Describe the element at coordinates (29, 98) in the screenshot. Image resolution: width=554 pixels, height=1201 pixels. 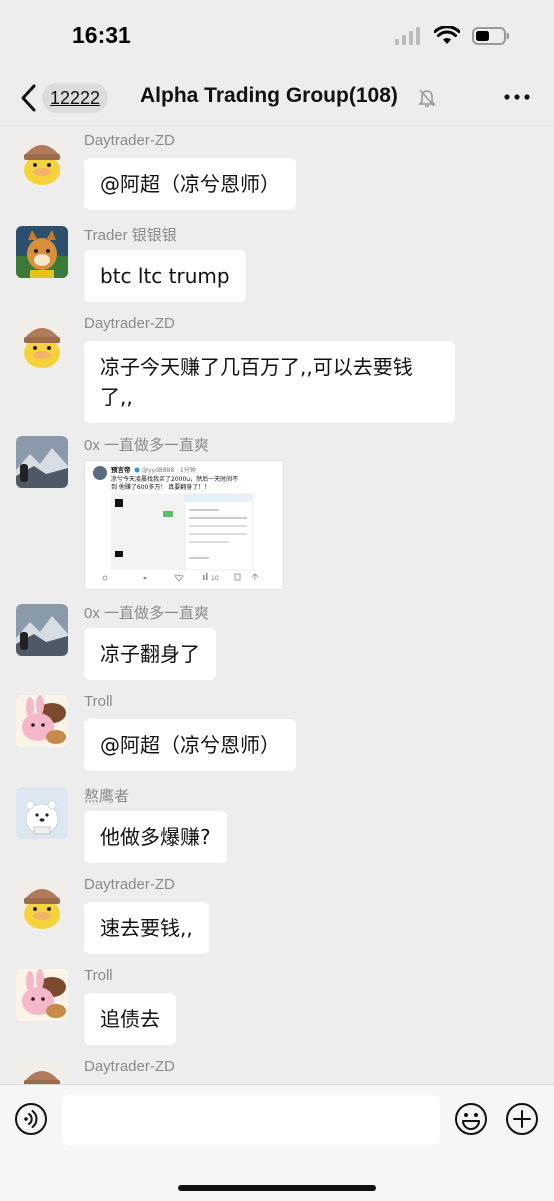
I see `back-arrow-icon` at that location.